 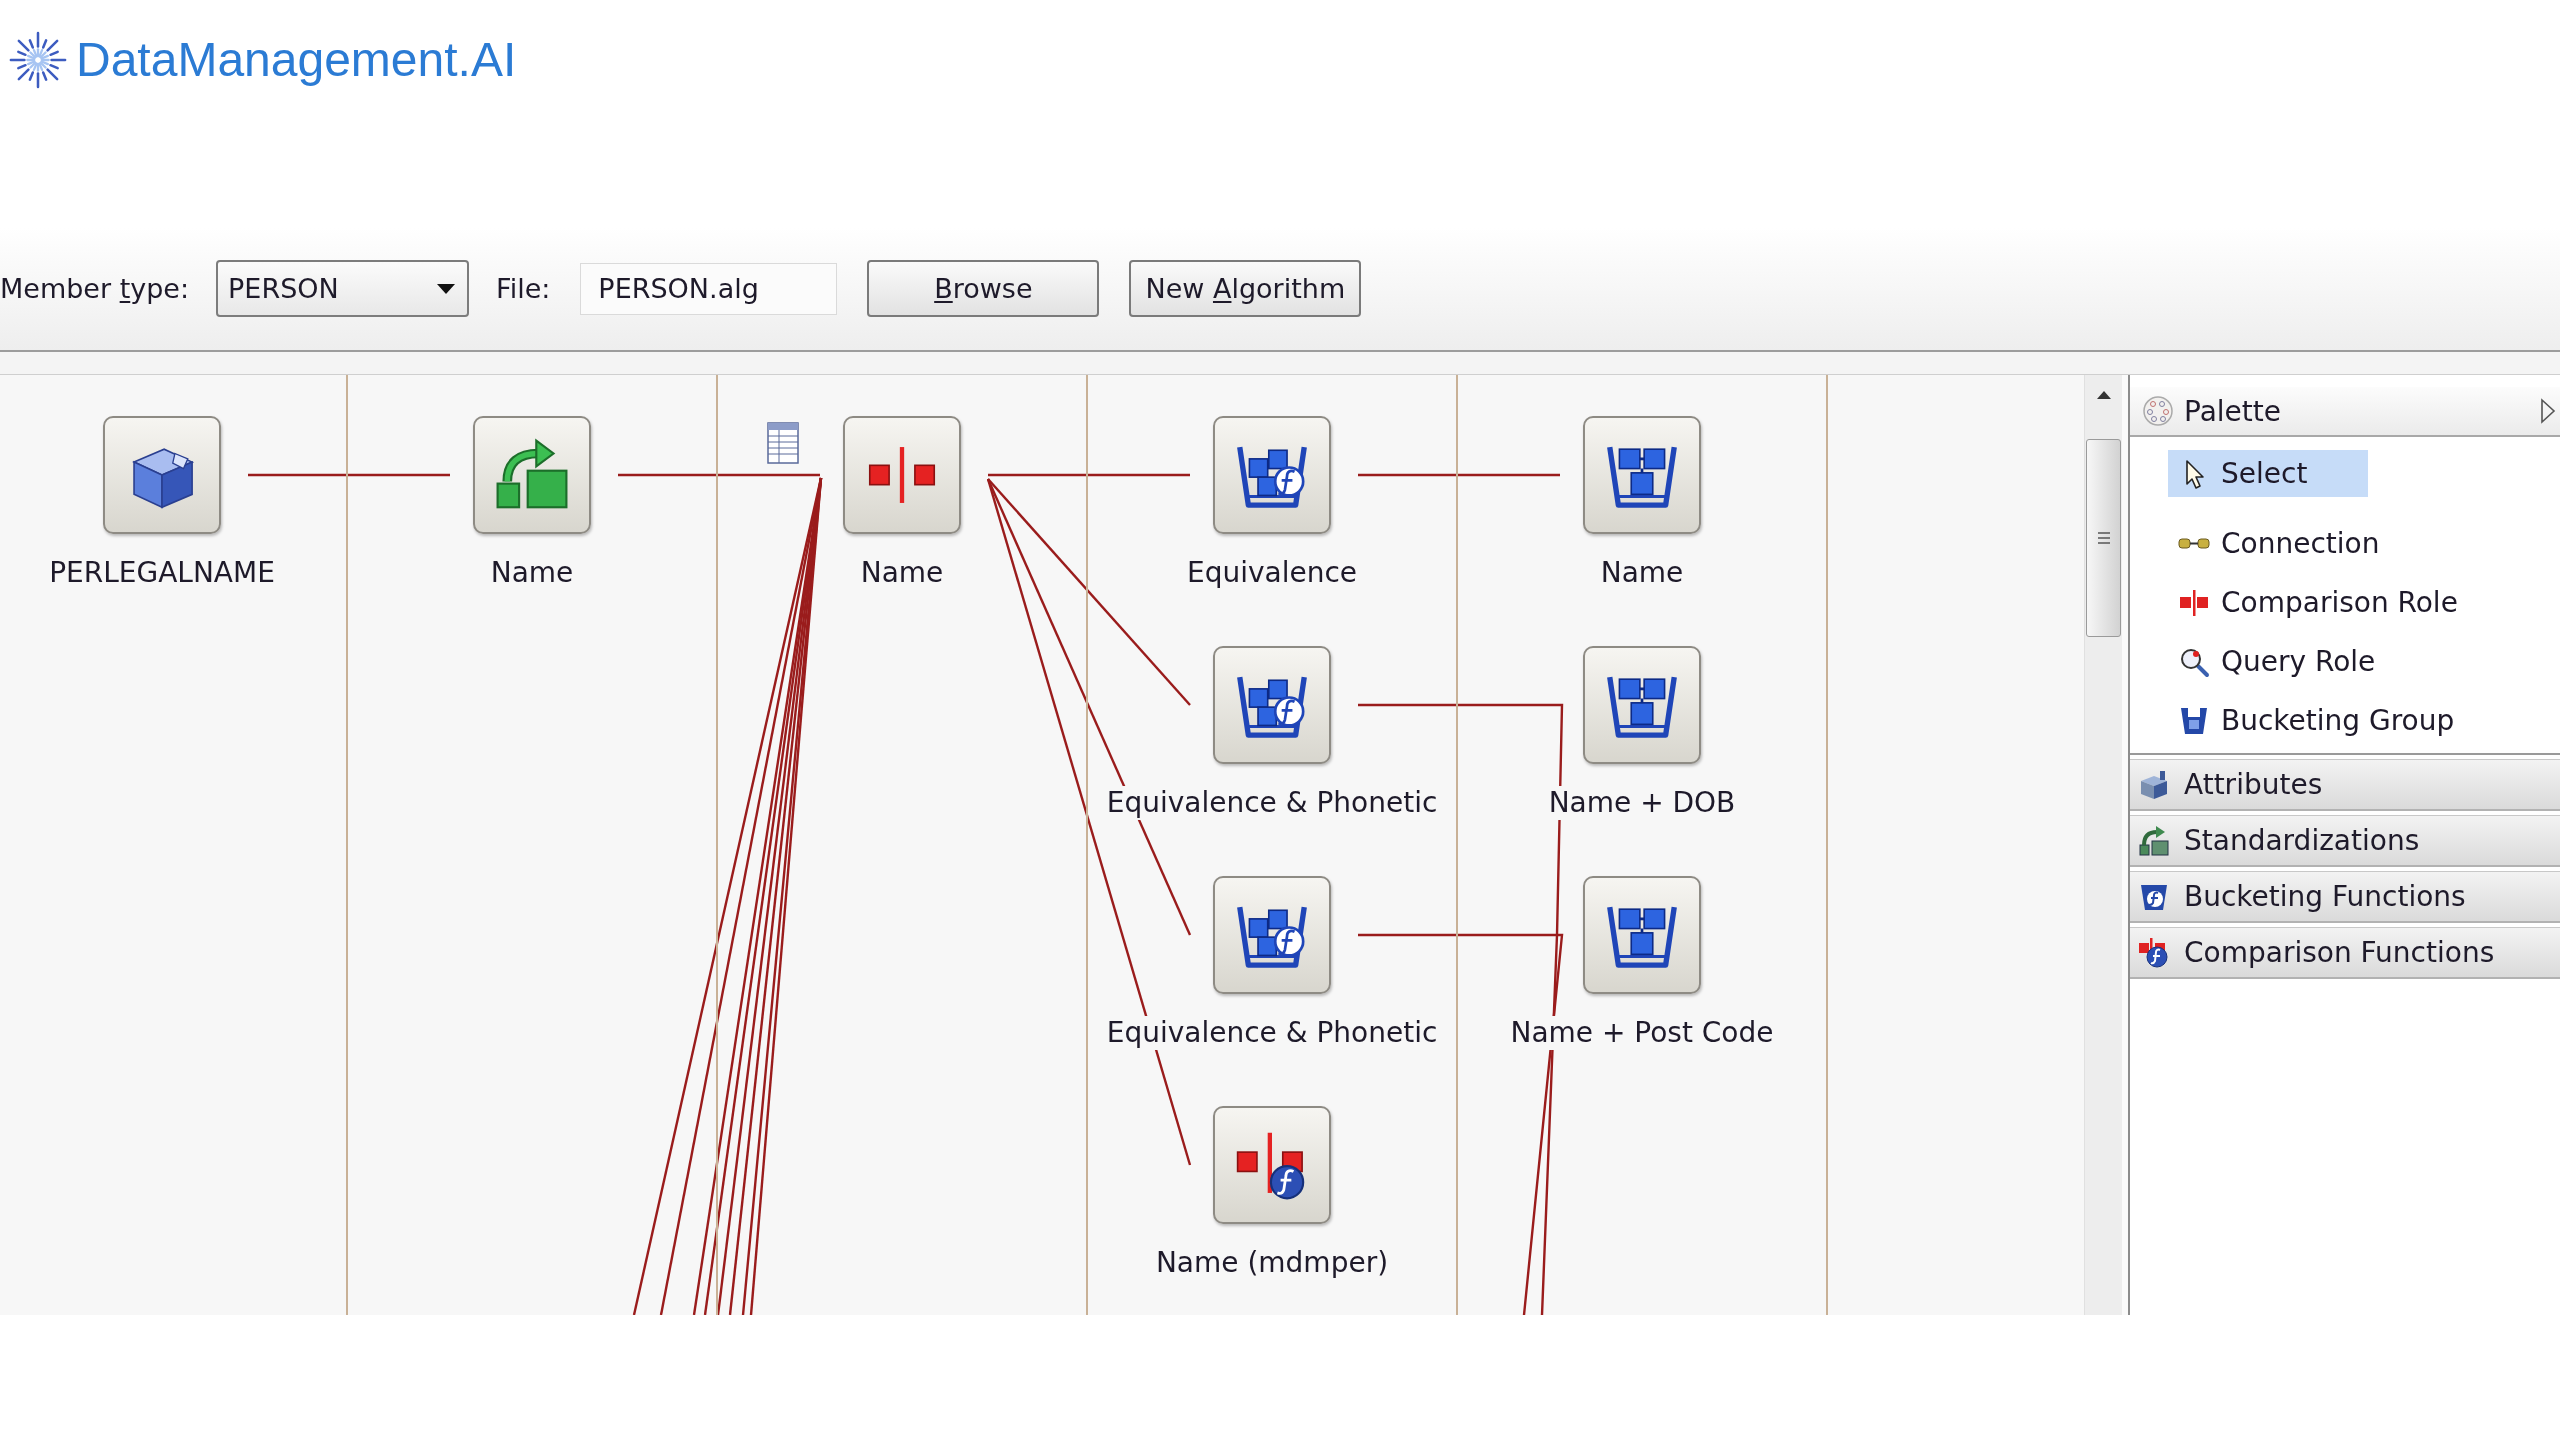 What do you see at coordinates (2103, 395) in the screenshot?
I see `up-arrow-icon` at bounding box center [2103, 395].